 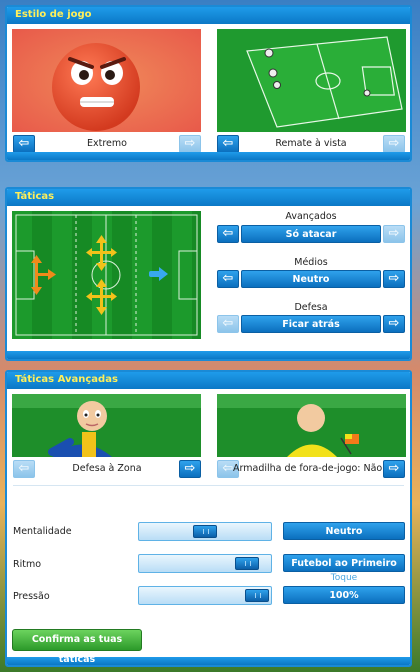 What do you see at coordinates (42, 531) in the screenshot?
I see `mentalidade-label: Mentalidade` at bounding box center [42, 531].